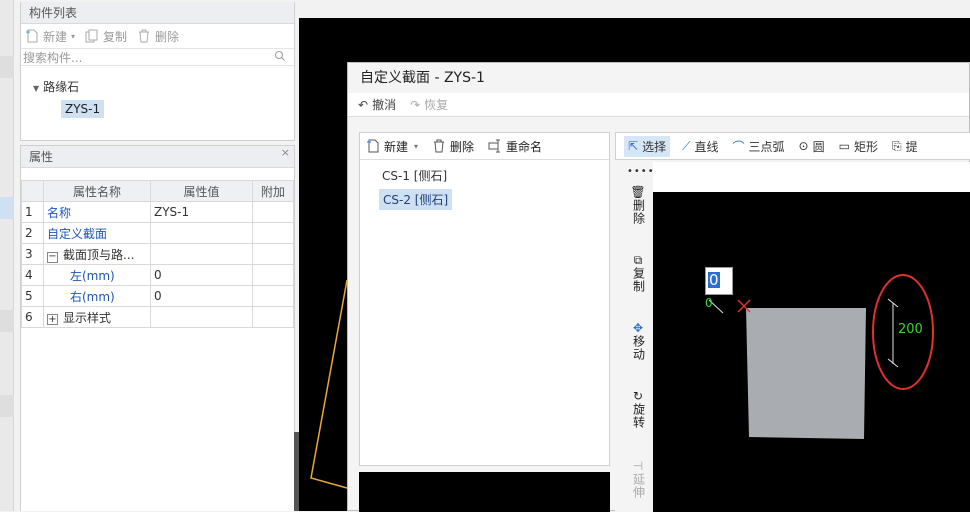  Describe the element at coordinates (638, 479) in the screenshot. I see `extend-tool: ⊣ 延伸` at that location.